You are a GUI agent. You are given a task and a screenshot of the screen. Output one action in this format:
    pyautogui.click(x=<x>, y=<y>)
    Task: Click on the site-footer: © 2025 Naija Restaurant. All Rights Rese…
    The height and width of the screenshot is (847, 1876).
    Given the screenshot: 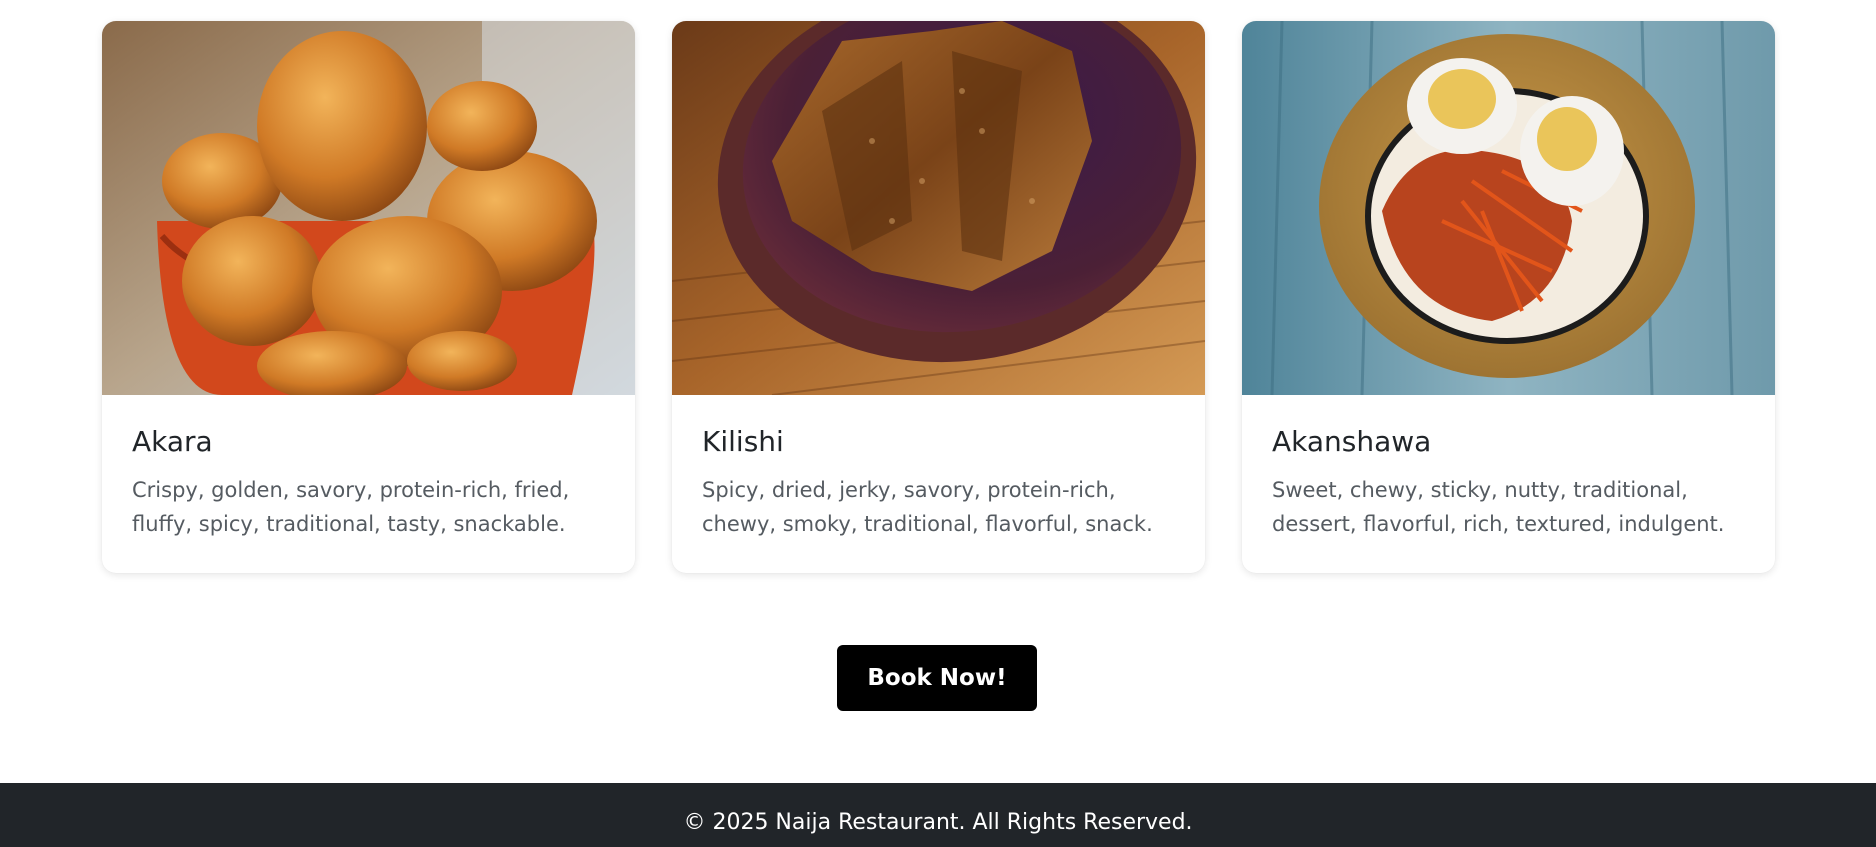 What is the action you would take?
    pyautogui.click(x=938, y=815)
    